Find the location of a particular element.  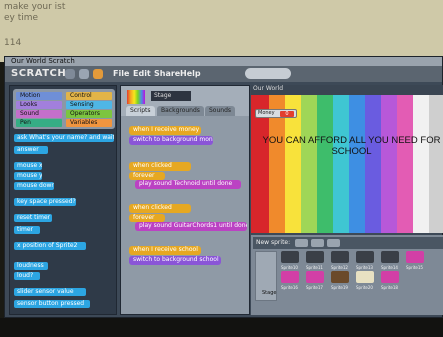

sprite-label-11: Sprite11 is located at coordinates (314, 267).